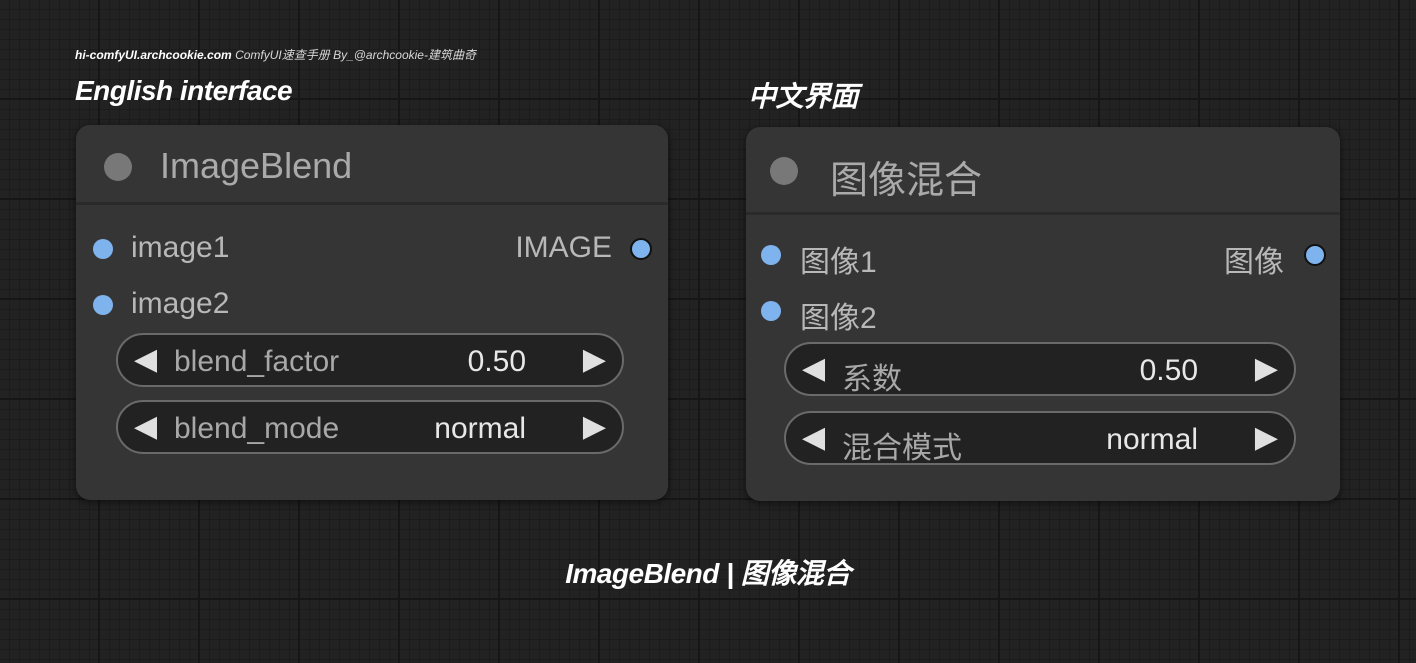 The height and width of the screenshot is (663, 1416). What do you see at coordinates (902, 448) in the screenshot?
I see `widget-label: 混合模式` at bounding box center [902, 448].